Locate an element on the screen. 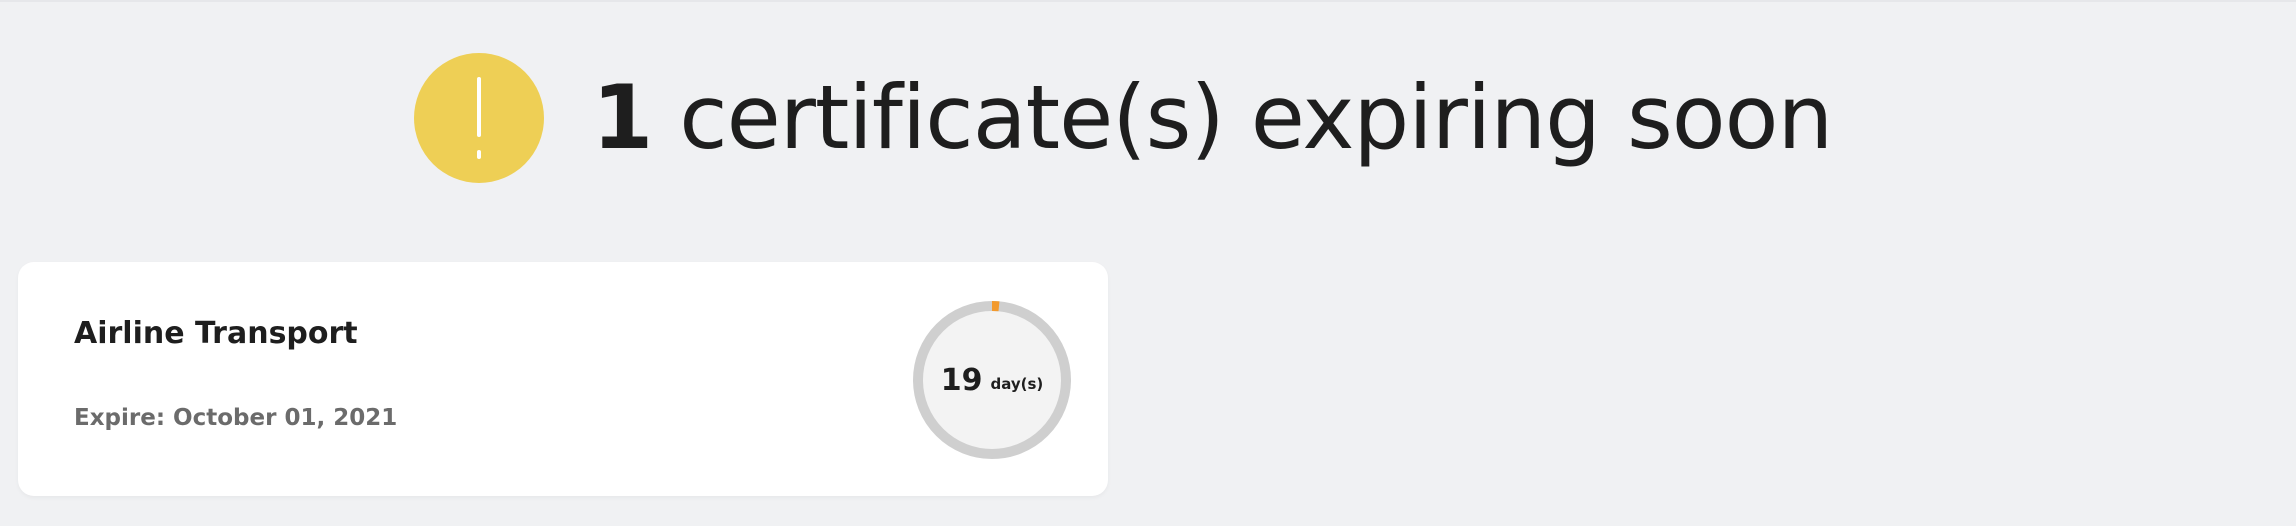  days-remaining-ring: 19 day(s) is located at coordinates (992, 380).